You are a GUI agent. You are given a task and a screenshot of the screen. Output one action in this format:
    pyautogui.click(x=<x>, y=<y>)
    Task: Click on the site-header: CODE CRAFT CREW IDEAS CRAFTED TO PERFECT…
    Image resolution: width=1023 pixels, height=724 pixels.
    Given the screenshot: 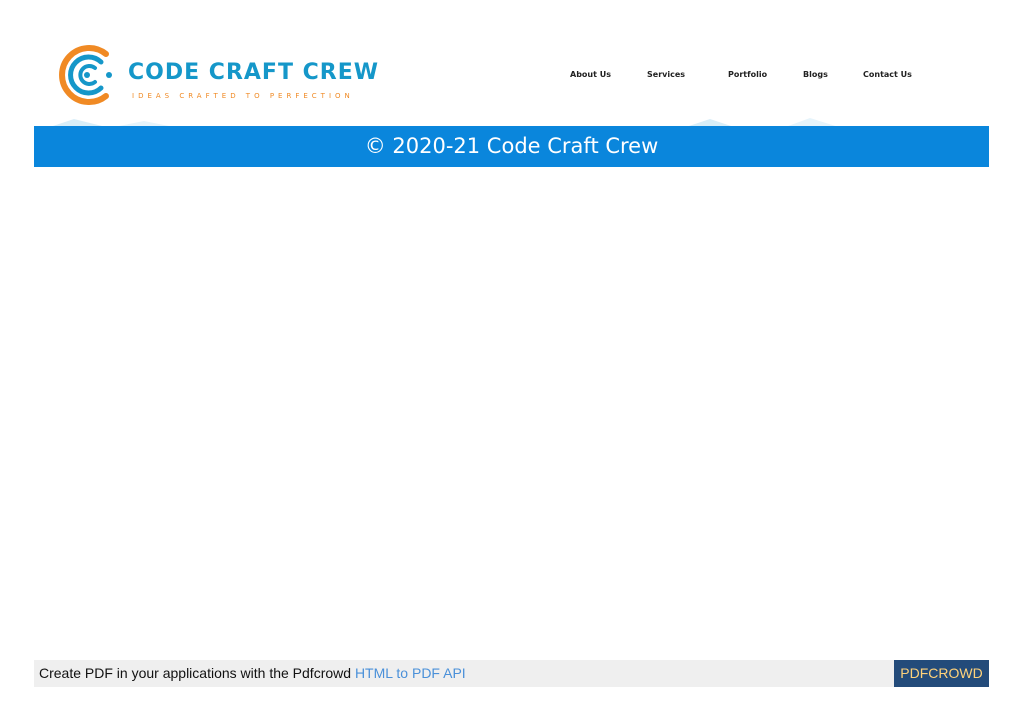 What is the action you would take?
    pyautogui.click(x=511, y=78)
    